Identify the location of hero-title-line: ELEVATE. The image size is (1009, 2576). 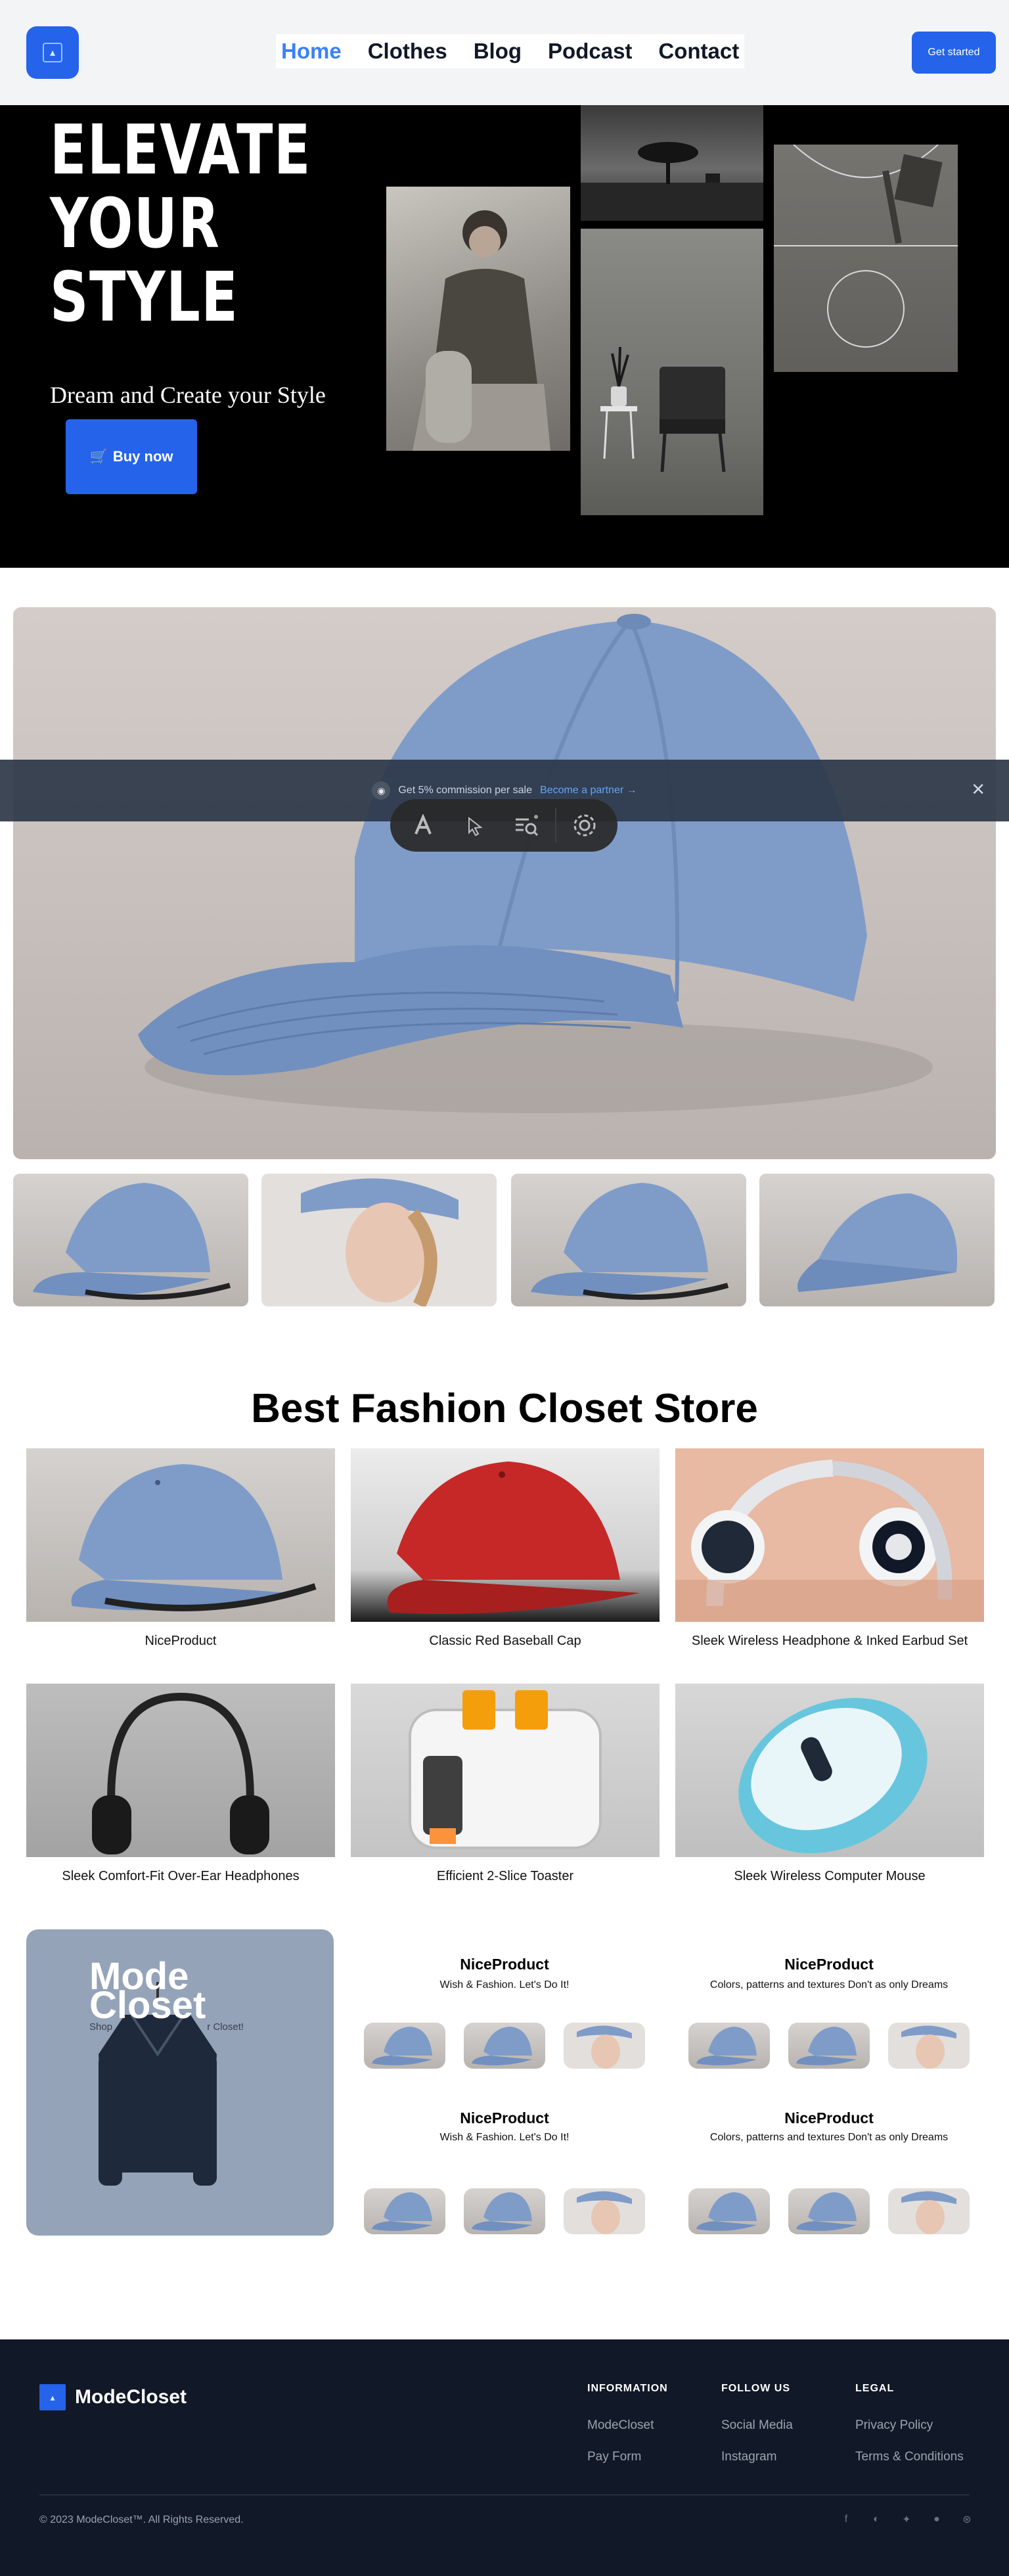
(180, 150).